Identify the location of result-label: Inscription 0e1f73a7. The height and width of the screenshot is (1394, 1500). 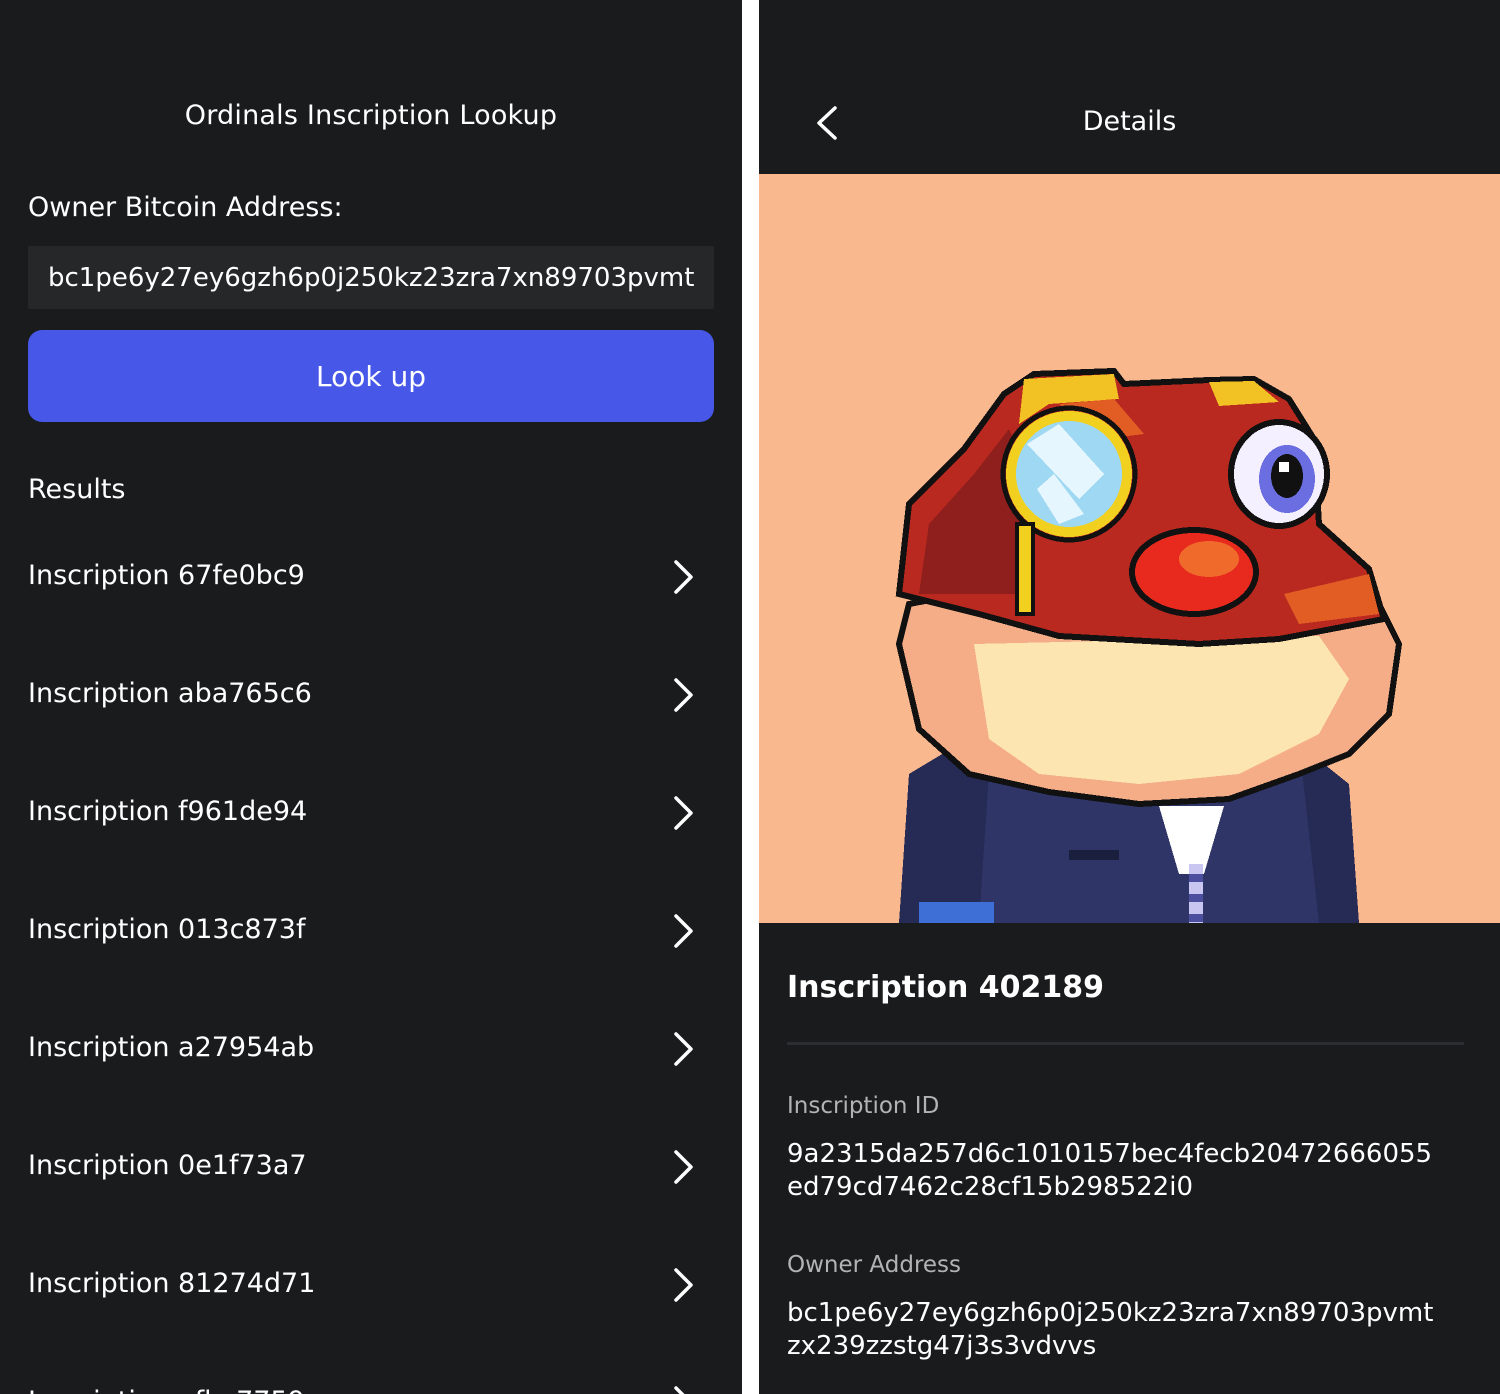
(167, 1165).